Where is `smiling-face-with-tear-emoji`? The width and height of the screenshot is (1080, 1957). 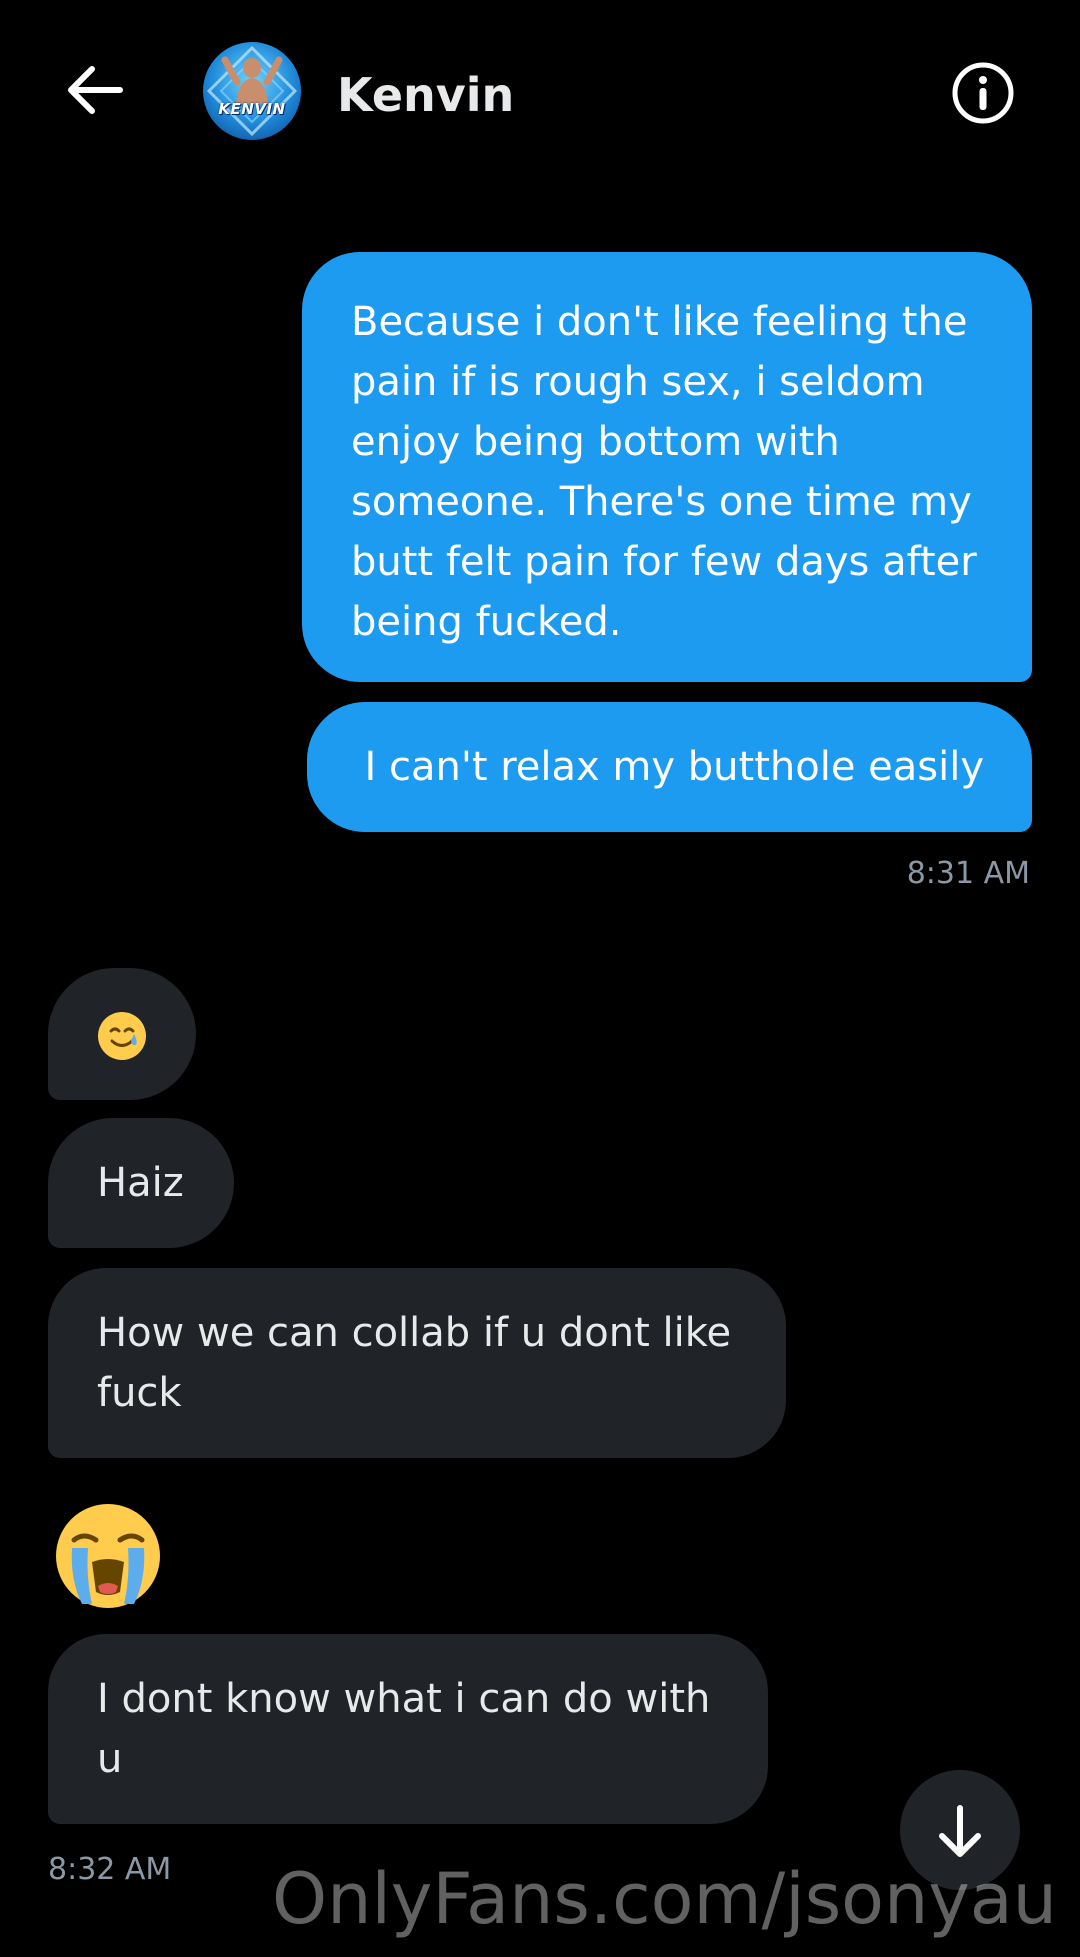
smiling-face-with-tear-emoji is located at coordinates (122, 1036).